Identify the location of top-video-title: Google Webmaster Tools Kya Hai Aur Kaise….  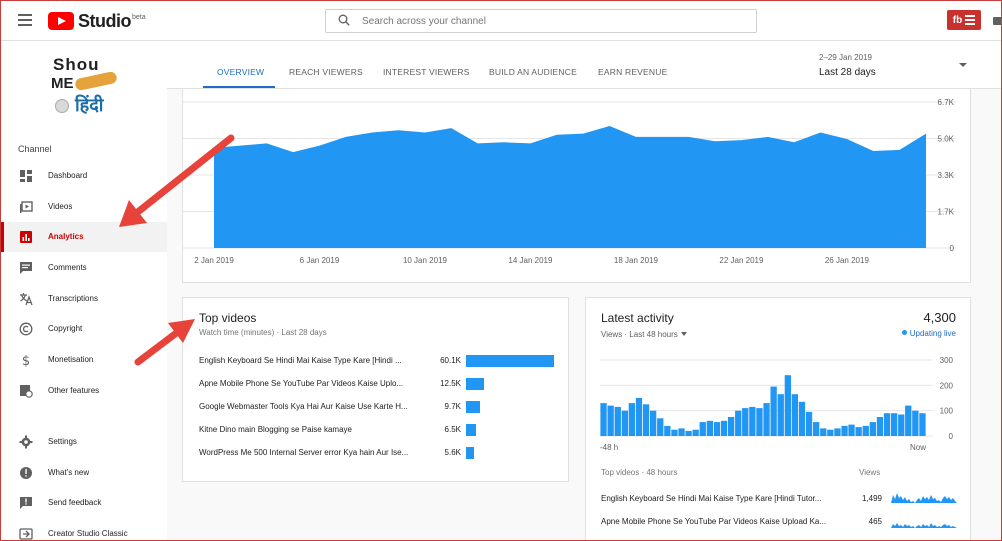
(307, 406).